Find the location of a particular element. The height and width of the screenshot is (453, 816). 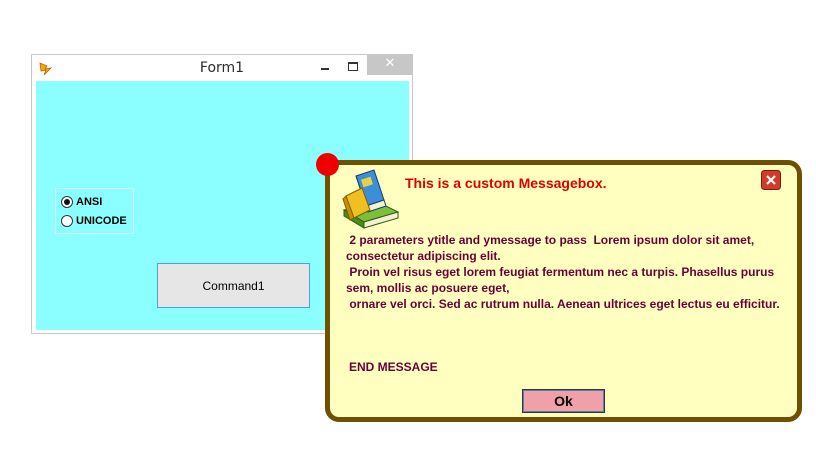

radio-checked-icon is located at coordinates (67, 202).